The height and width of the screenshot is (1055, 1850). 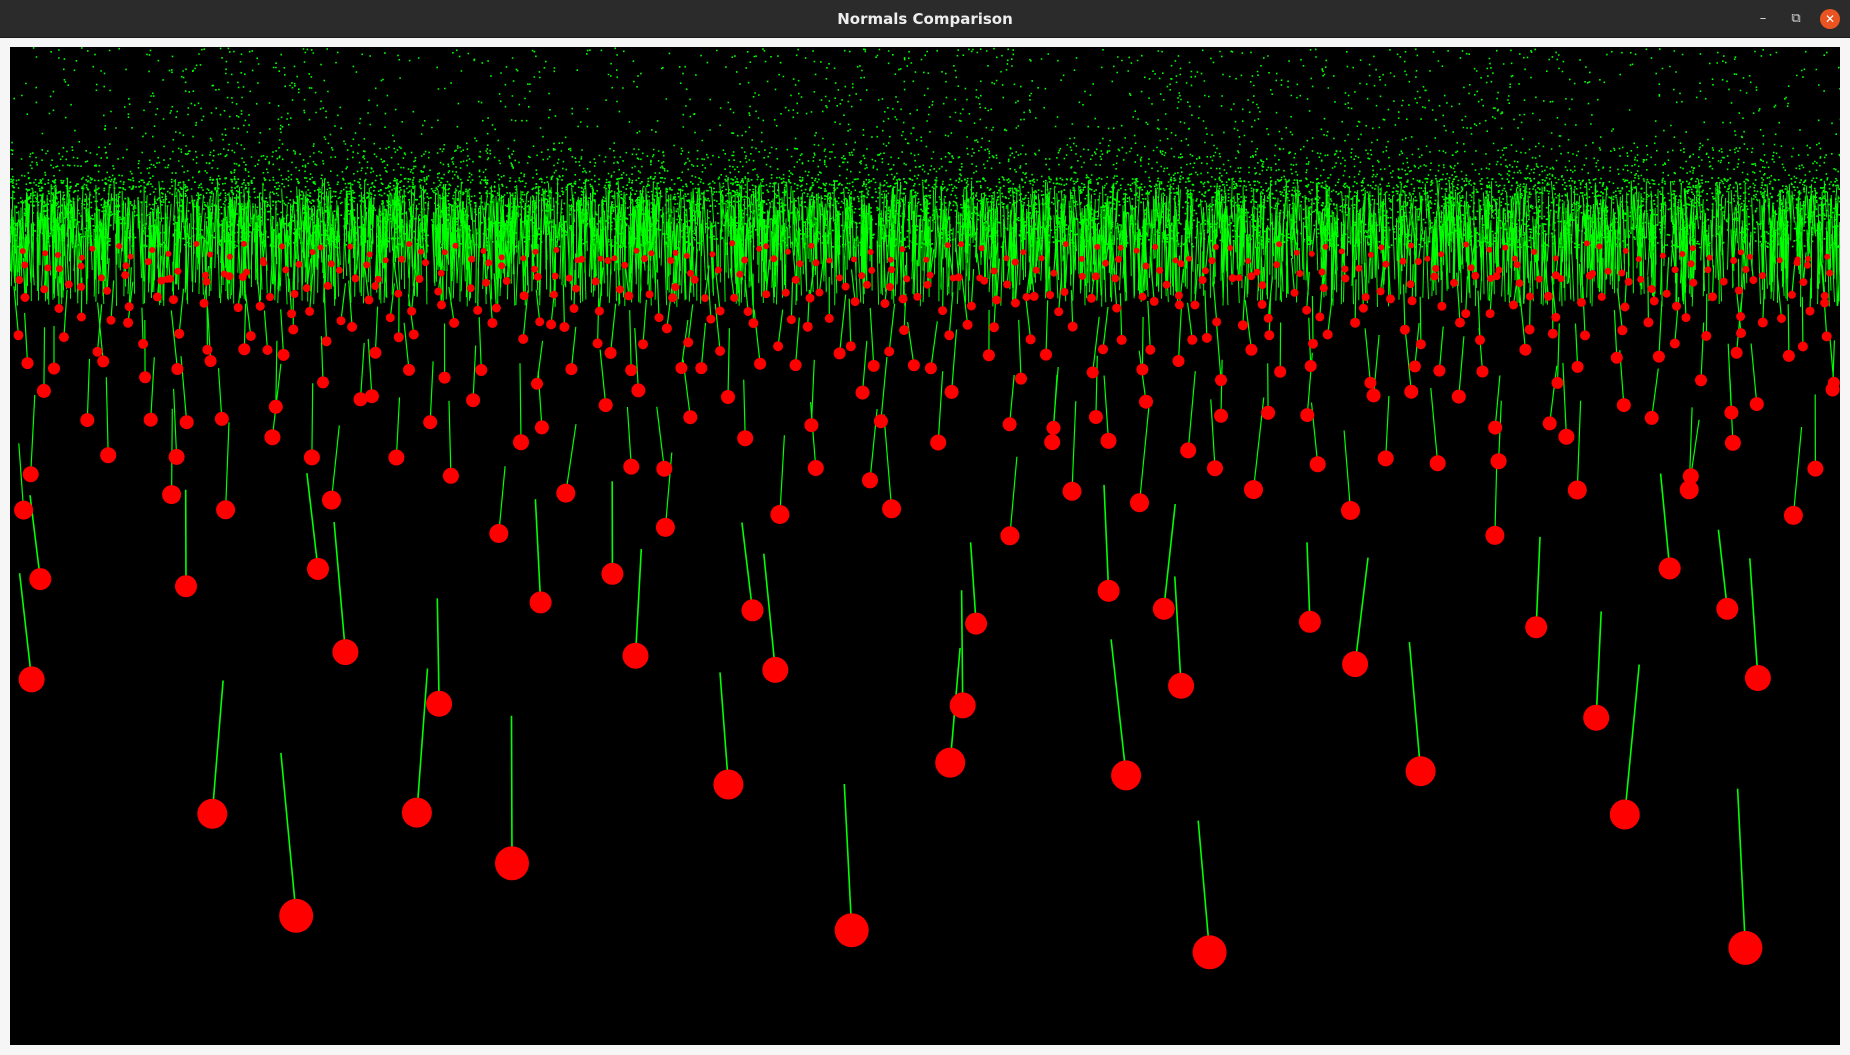 I want to click on minimize-button: –, so click(x=1763, y=19).